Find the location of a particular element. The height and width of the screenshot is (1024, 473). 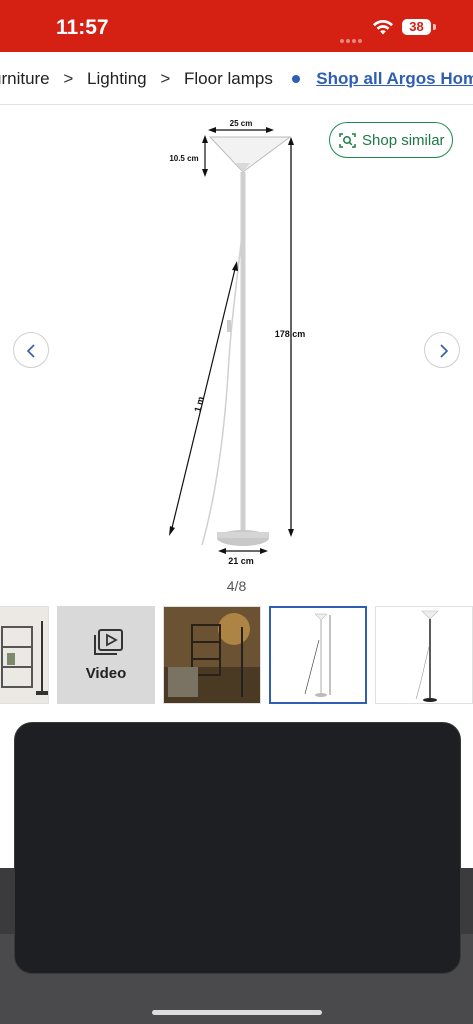

thumbnail-strip: Video is located at coordinates (236, 656).